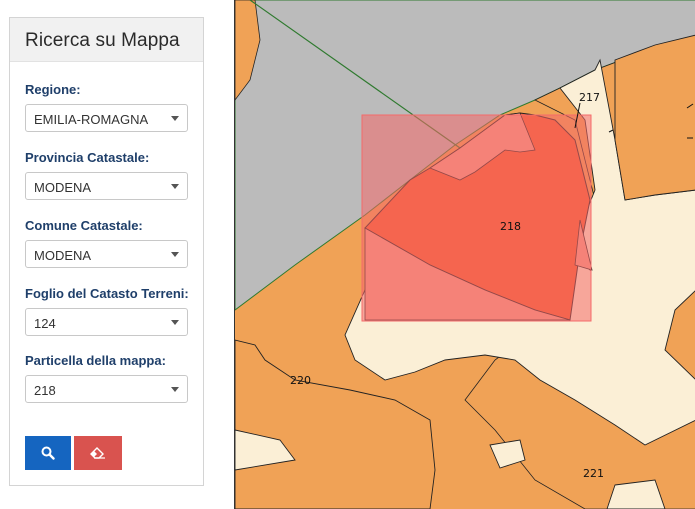 The image size is (695, 509). Describe the element at coordinates (63, 187) in the screenshot. I see `provincia-value: MODENA` at that location.